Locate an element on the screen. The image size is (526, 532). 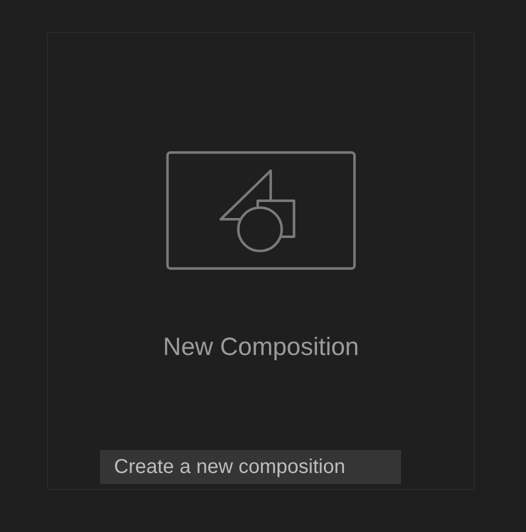
card-title: New Composition is located at coordinates (261, 347).